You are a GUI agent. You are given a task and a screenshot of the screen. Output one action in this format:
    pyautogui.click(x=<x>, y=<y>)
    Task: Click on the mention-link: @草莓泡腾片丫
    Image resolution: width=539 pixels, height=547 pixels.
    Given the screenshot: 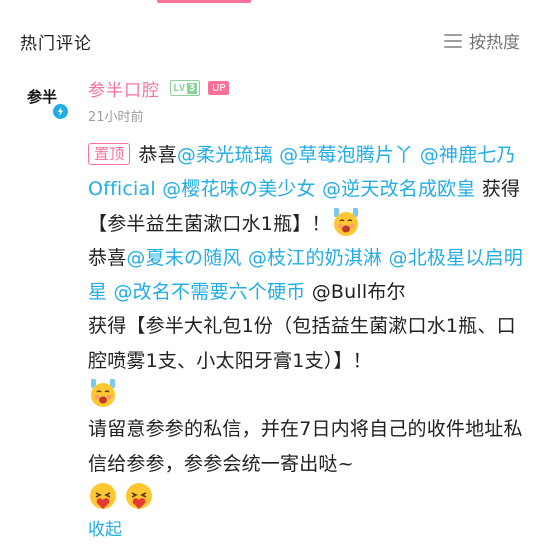 What is the action you would take?
    pyautogui.click(x=346, y=155)
    